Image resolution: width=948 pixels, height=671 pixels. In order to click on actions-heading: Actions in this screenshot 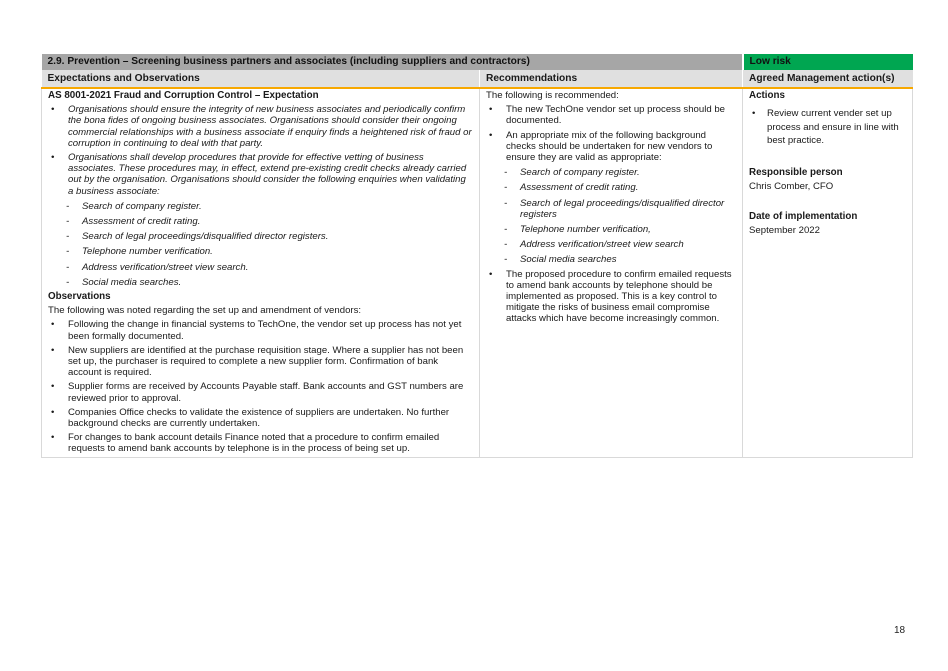, I will do `click(767, 95)`.